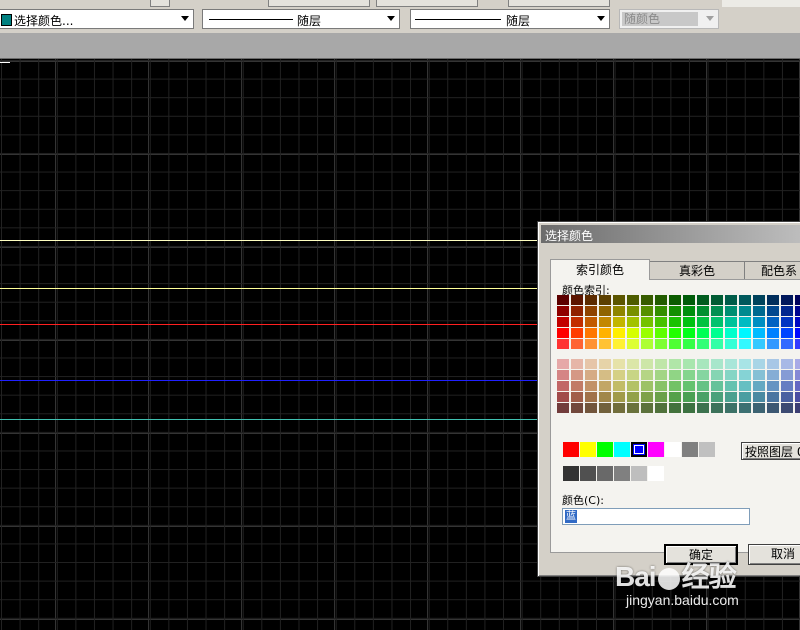  What do you see at coordinates (670, 234) in the screenshot?
I see `dialog-titlebar: 选择颜色` at bounding box center [670, 234].